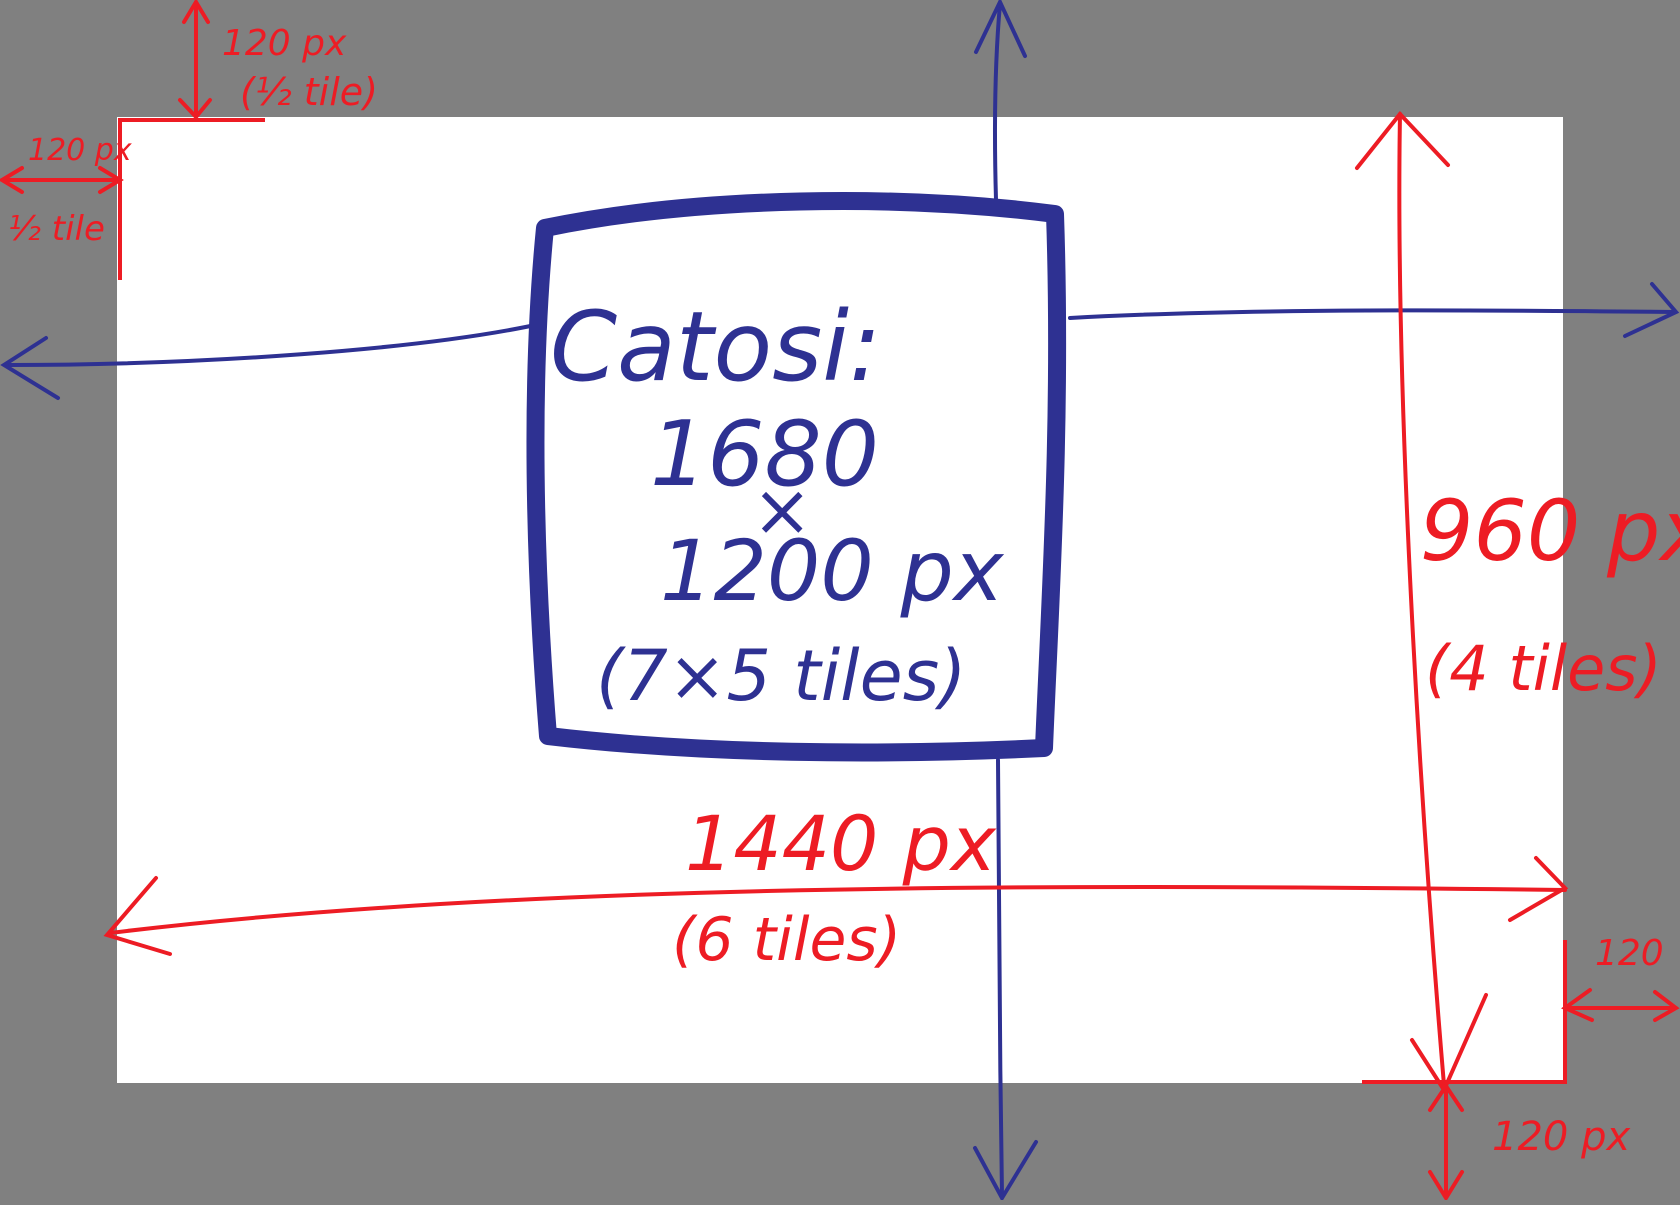 The image size is (1680, 1205). Describe the element at coordinates (1543, 668) in the screenshot. I see `height-tiles: (4 tiles)` at that location.